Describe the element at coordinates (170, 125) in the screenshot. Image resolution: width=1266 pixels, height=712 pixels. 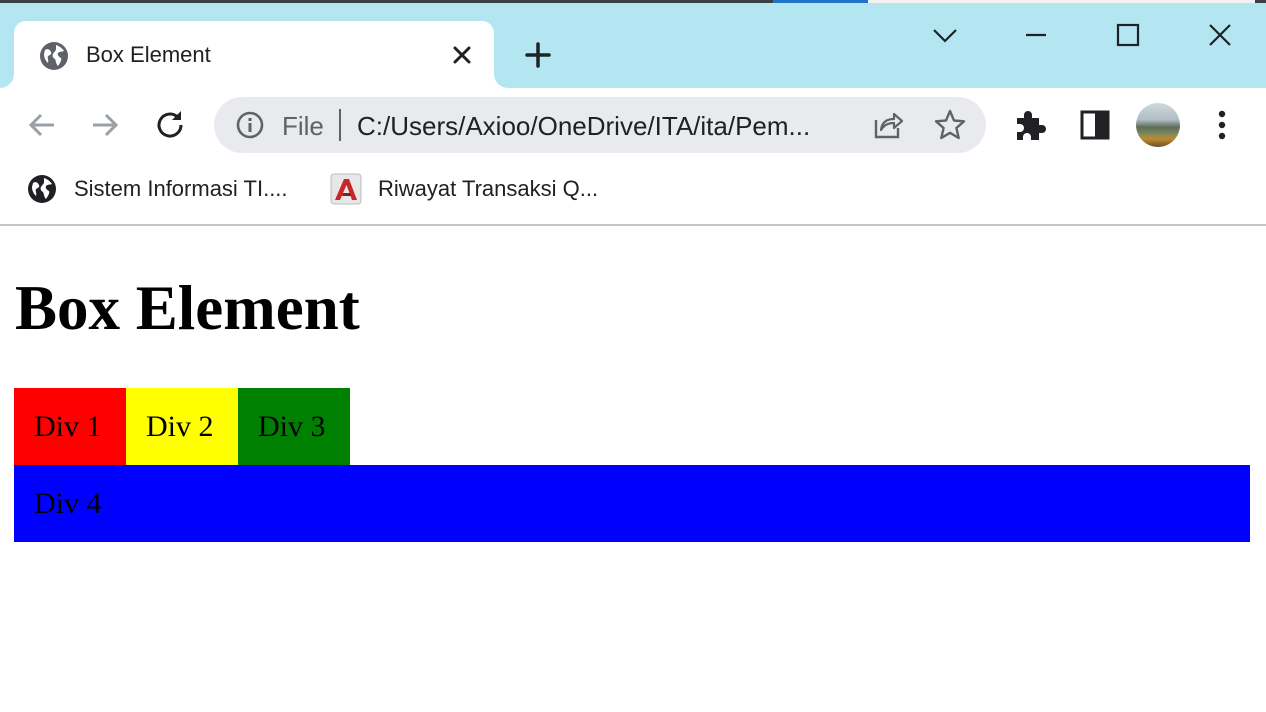
I see `reload-icon` at that location.